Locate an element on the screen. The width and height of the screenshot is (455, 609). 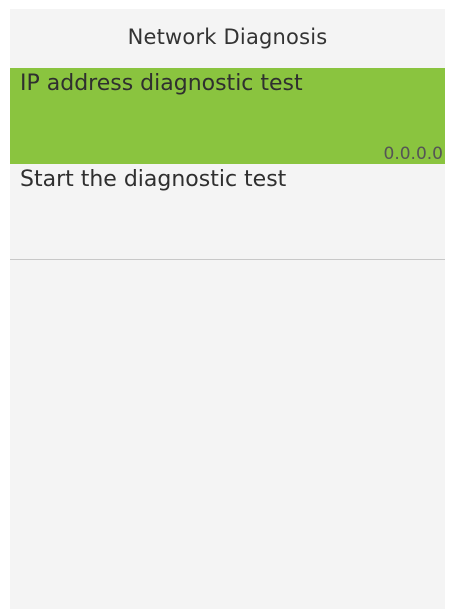
menu-item-label: IP address diagnostic test is located at coordinates (161, 83).